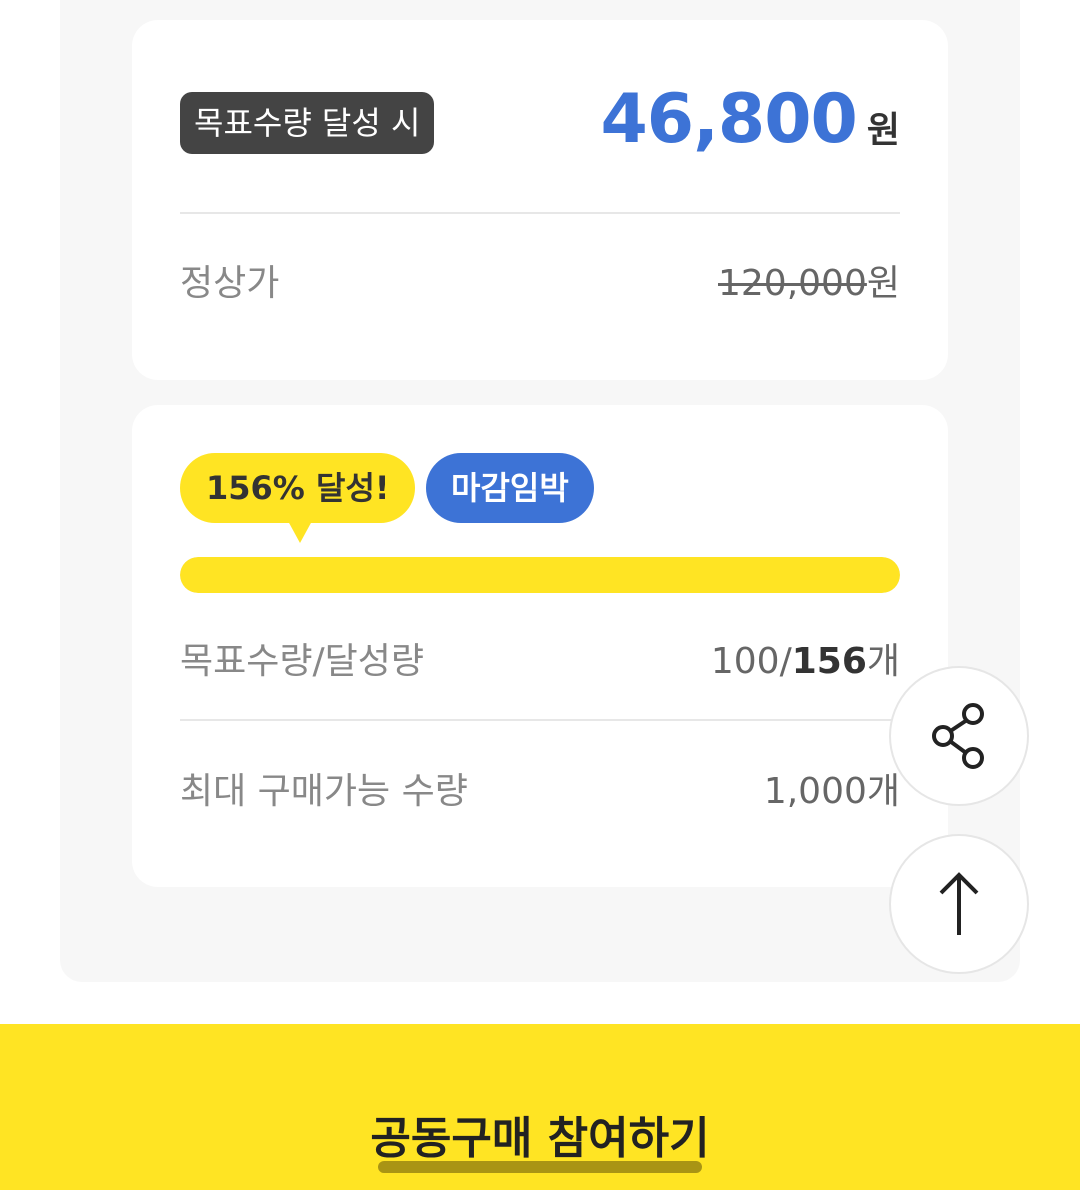  What do you see at coordinates (300, 532) in the screenshot?
I see `achievement-badge-tail` at bounding box center [300, 532].